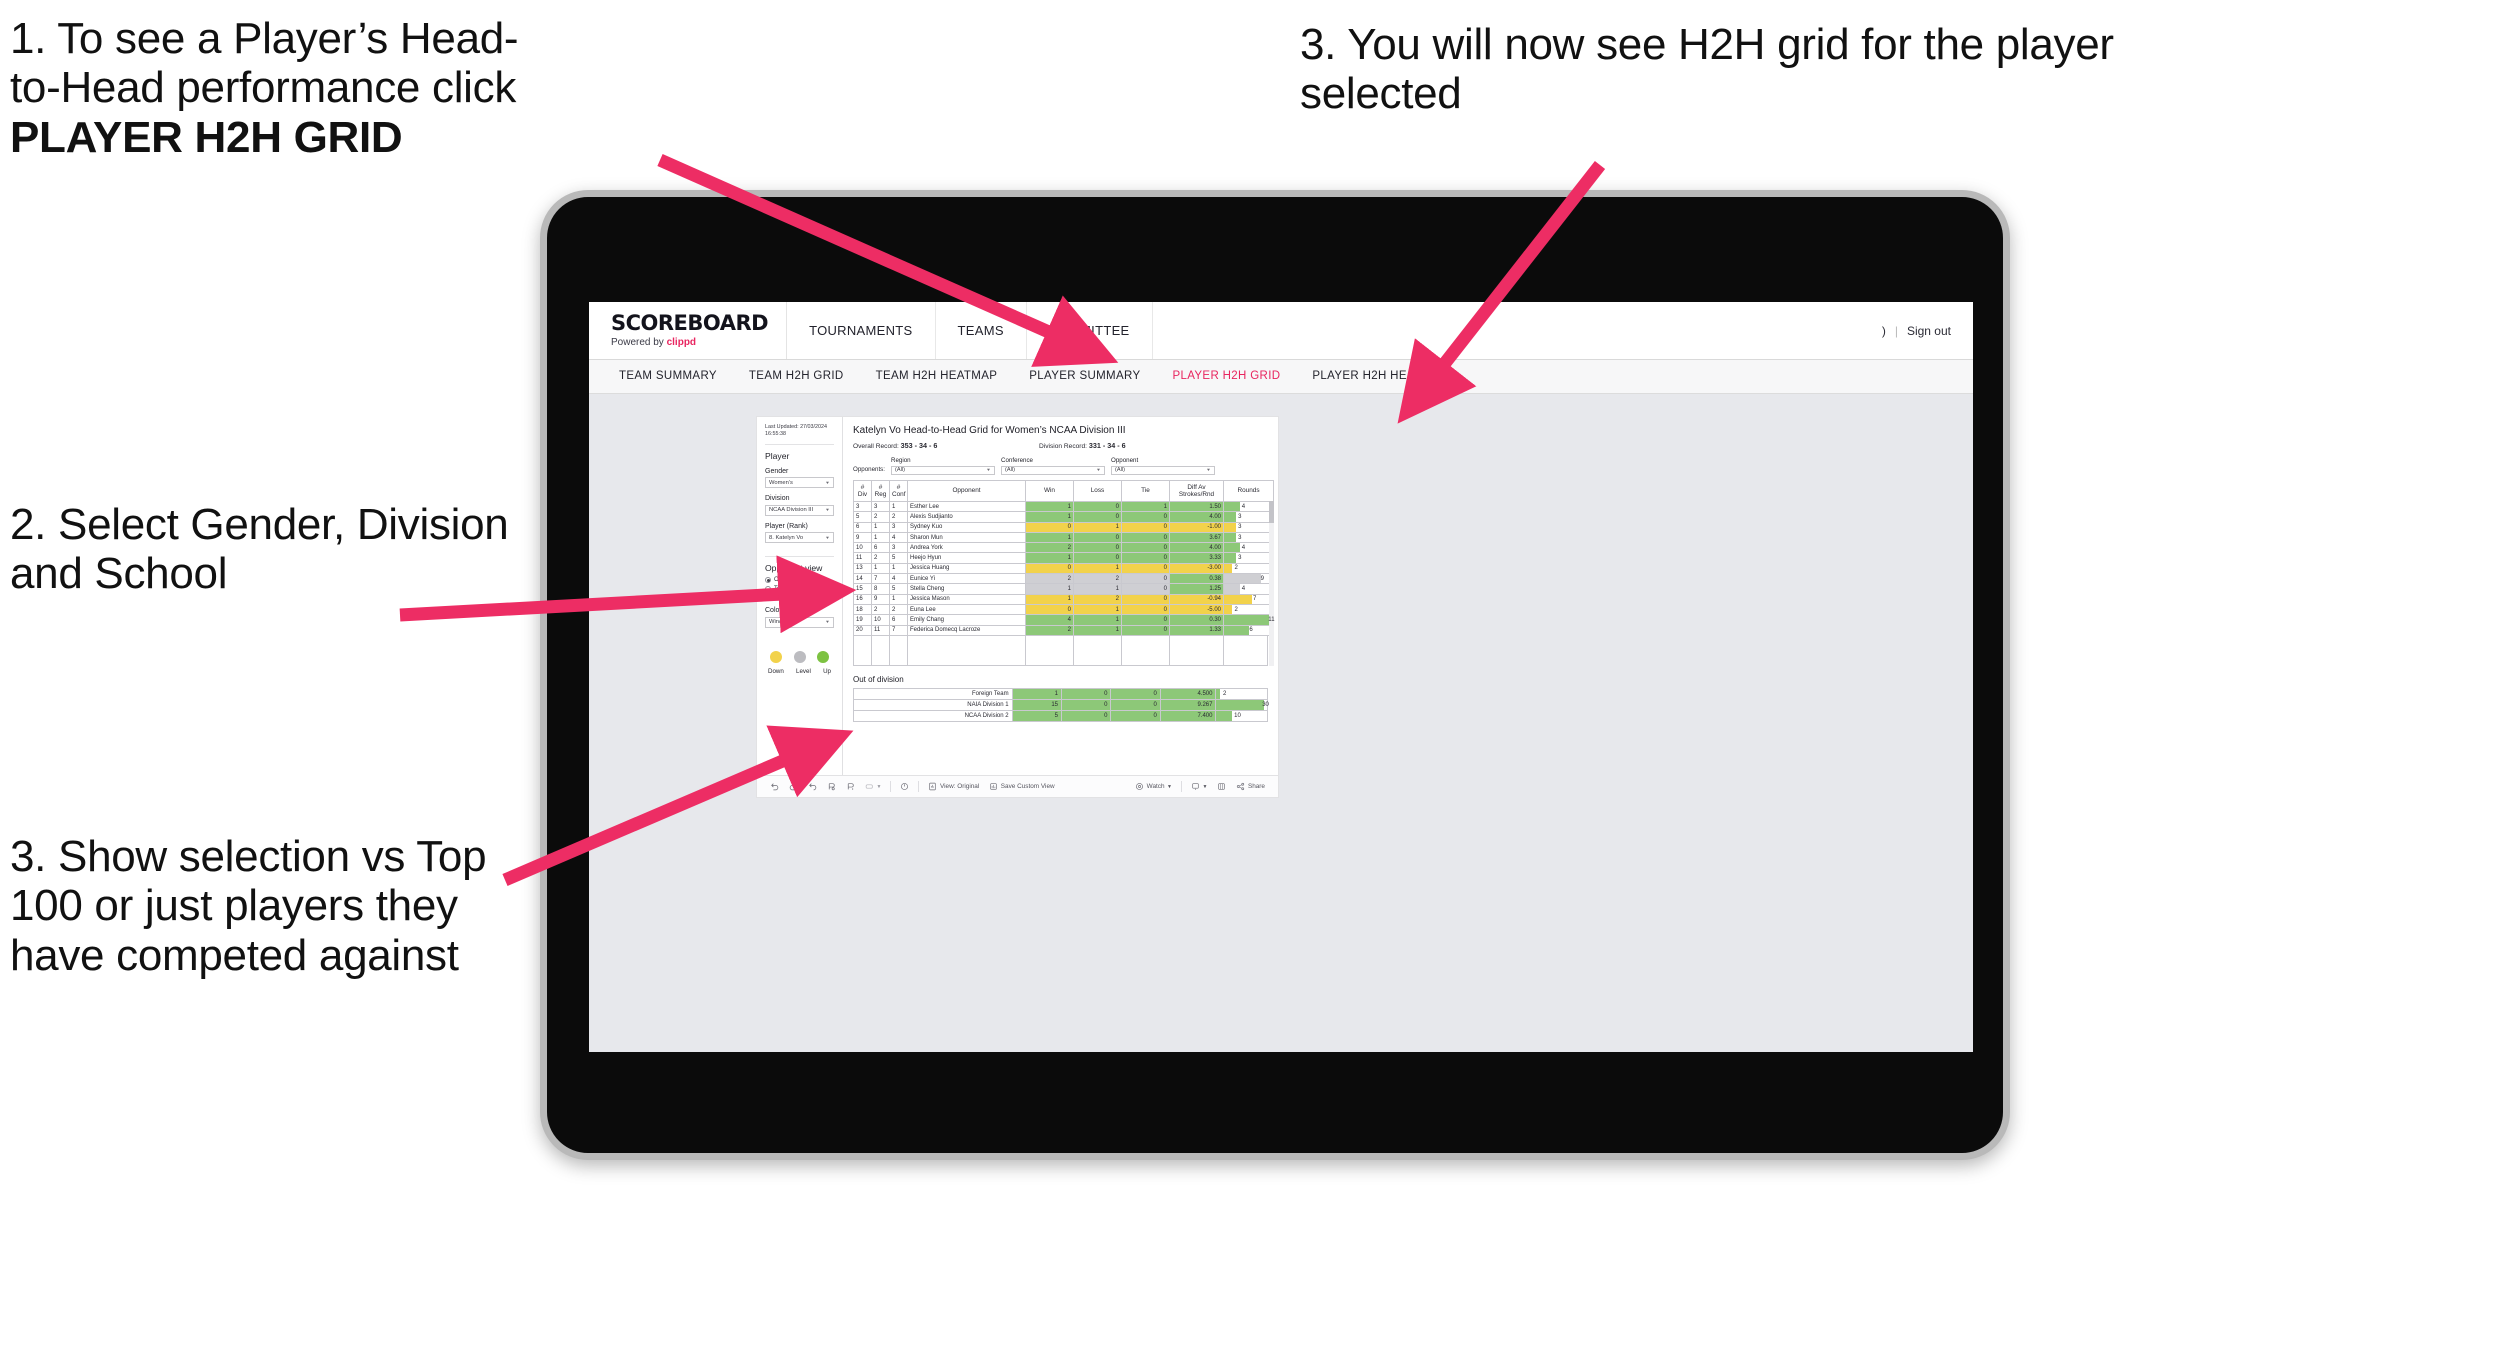 The image size is (2512, 1352). I want to click on opponents-label: Opponents:, so click(869, 469).